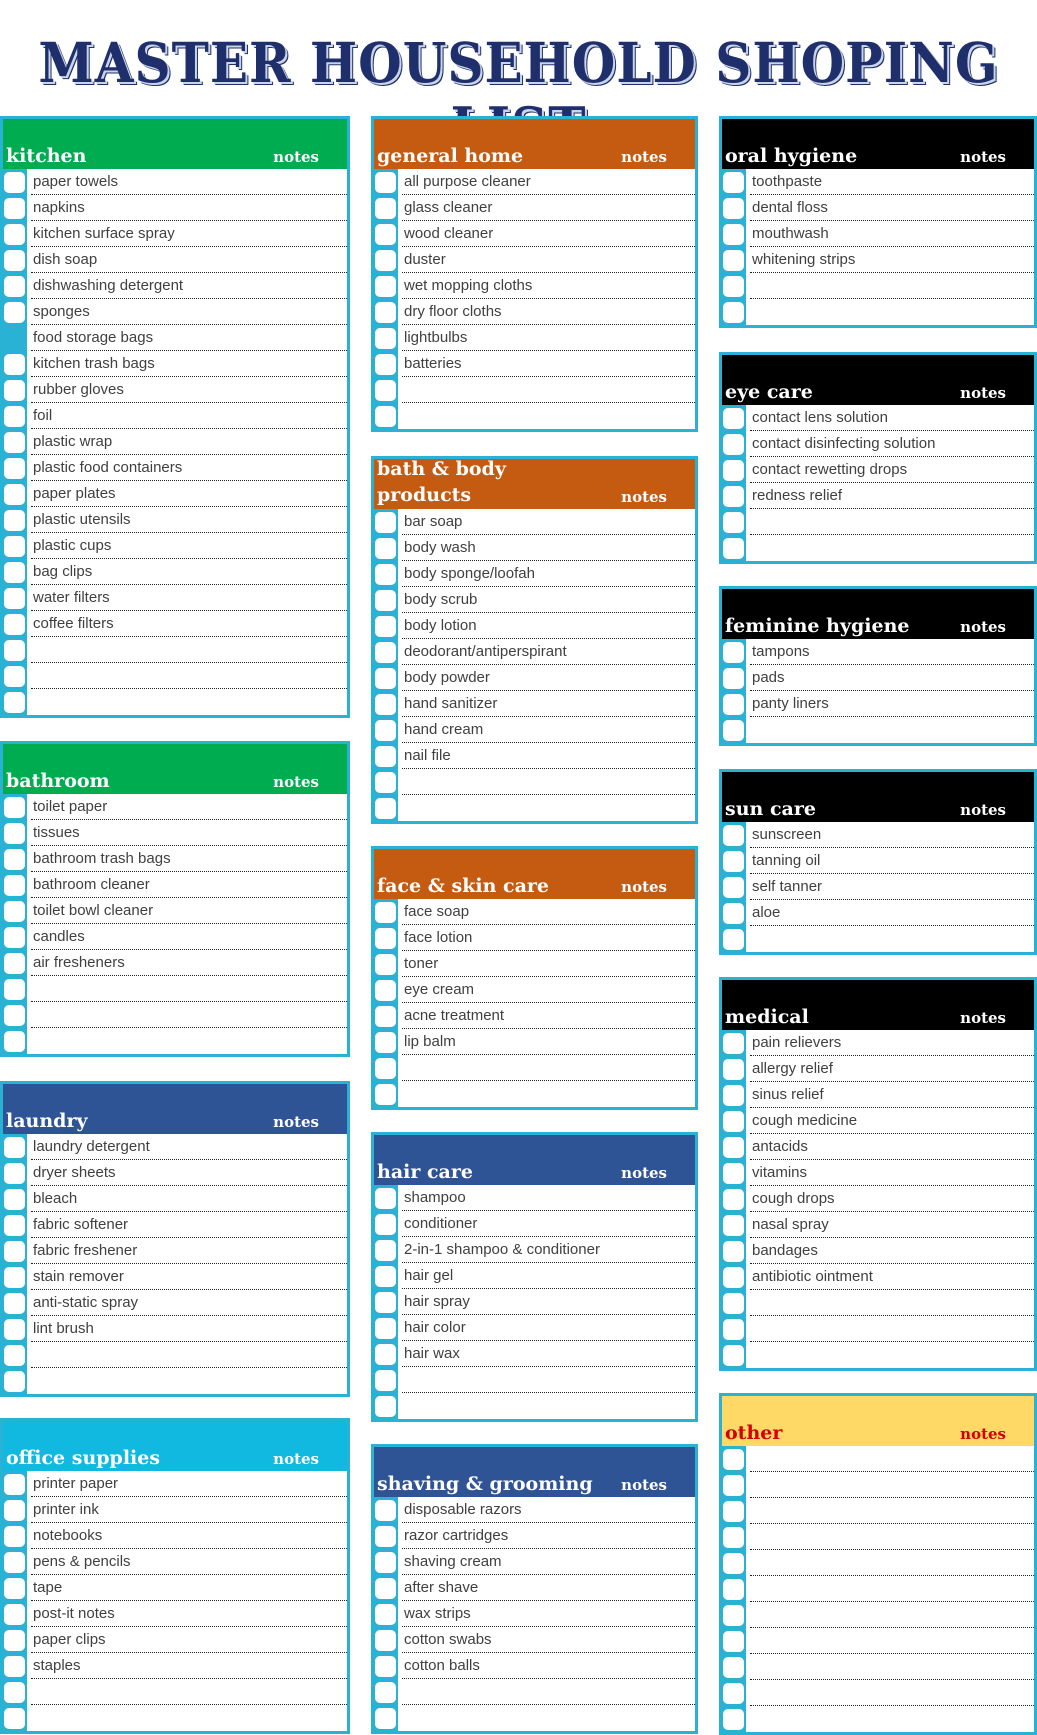  Describe the element at coordinates (175, 1303) in the screenshot. I see `list-item: anti-static spray` at that location.